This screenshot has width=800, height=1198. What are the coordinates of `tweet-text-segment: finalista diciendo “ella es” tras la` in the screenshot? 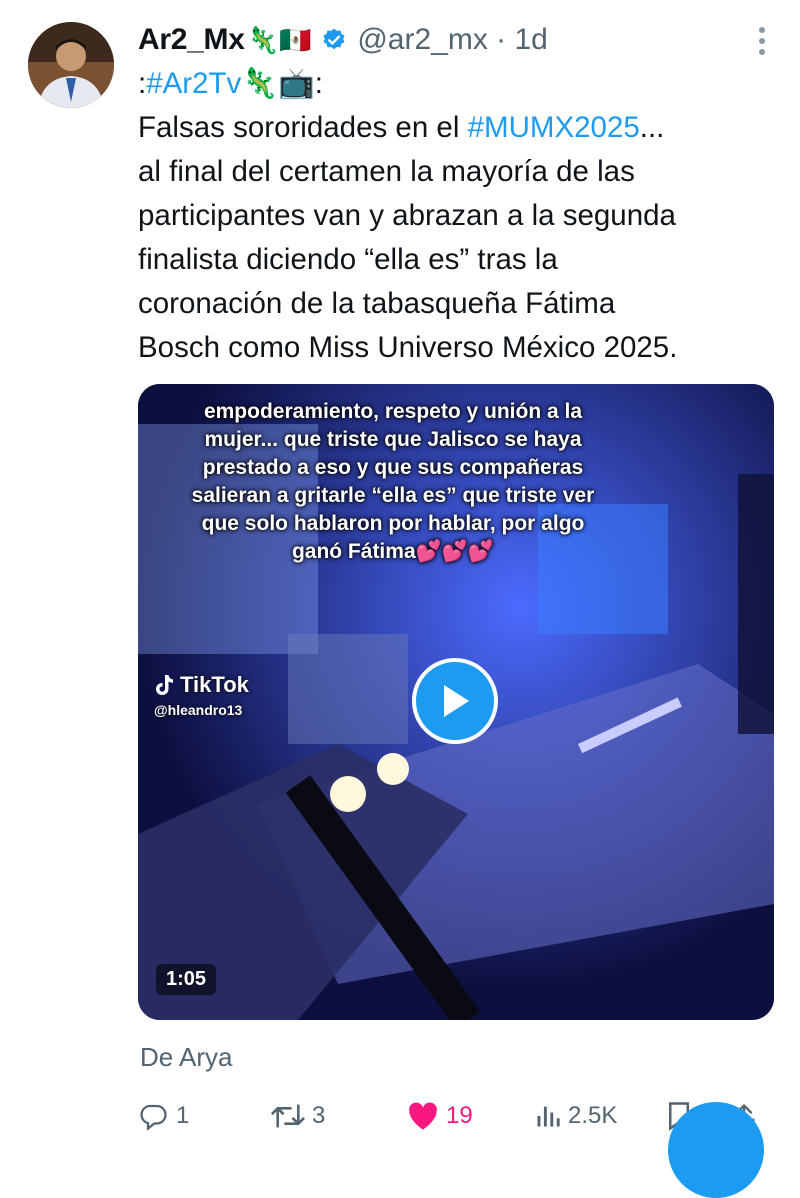 It's located at (348, 259).